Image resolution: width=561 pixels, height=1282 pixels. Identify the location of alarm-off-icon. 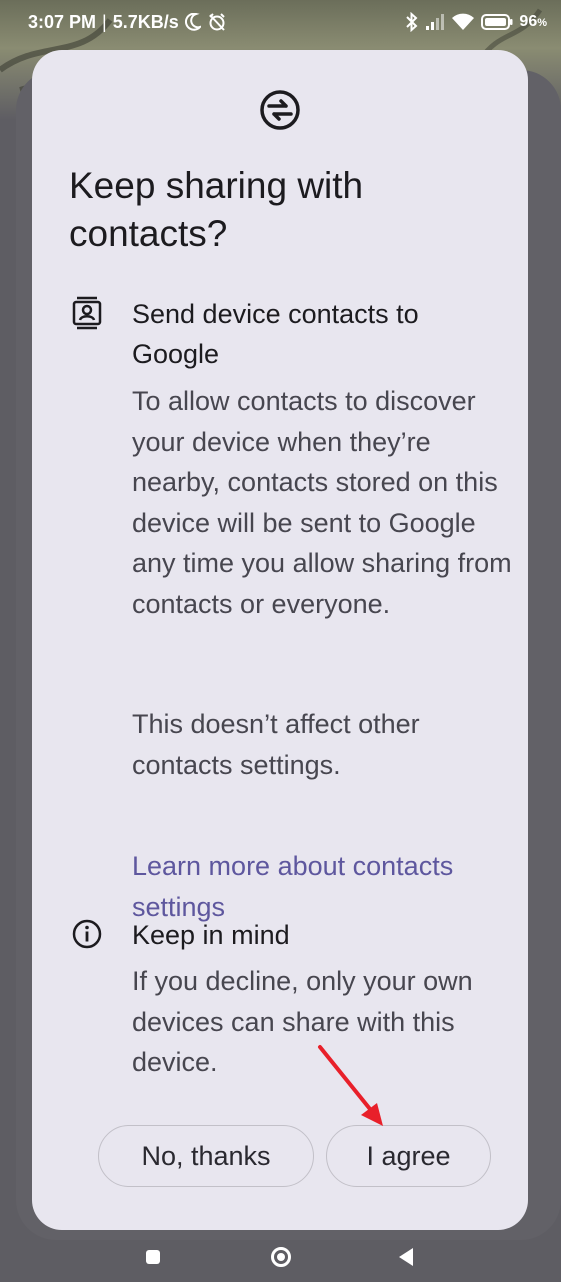
(217, 22).